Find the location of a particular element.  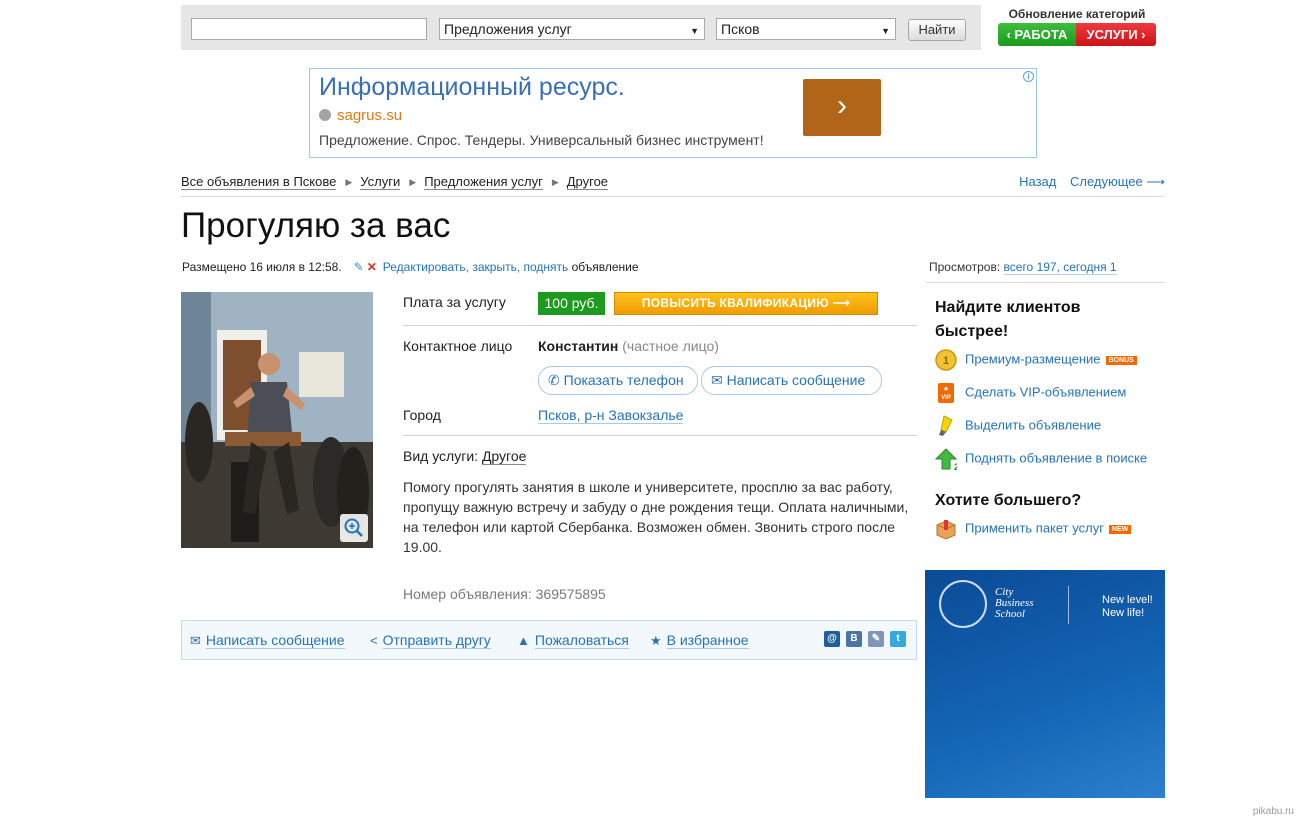

sidebar-item-label: Поднять объявление в поиске is located at coordinates (1056, 458).